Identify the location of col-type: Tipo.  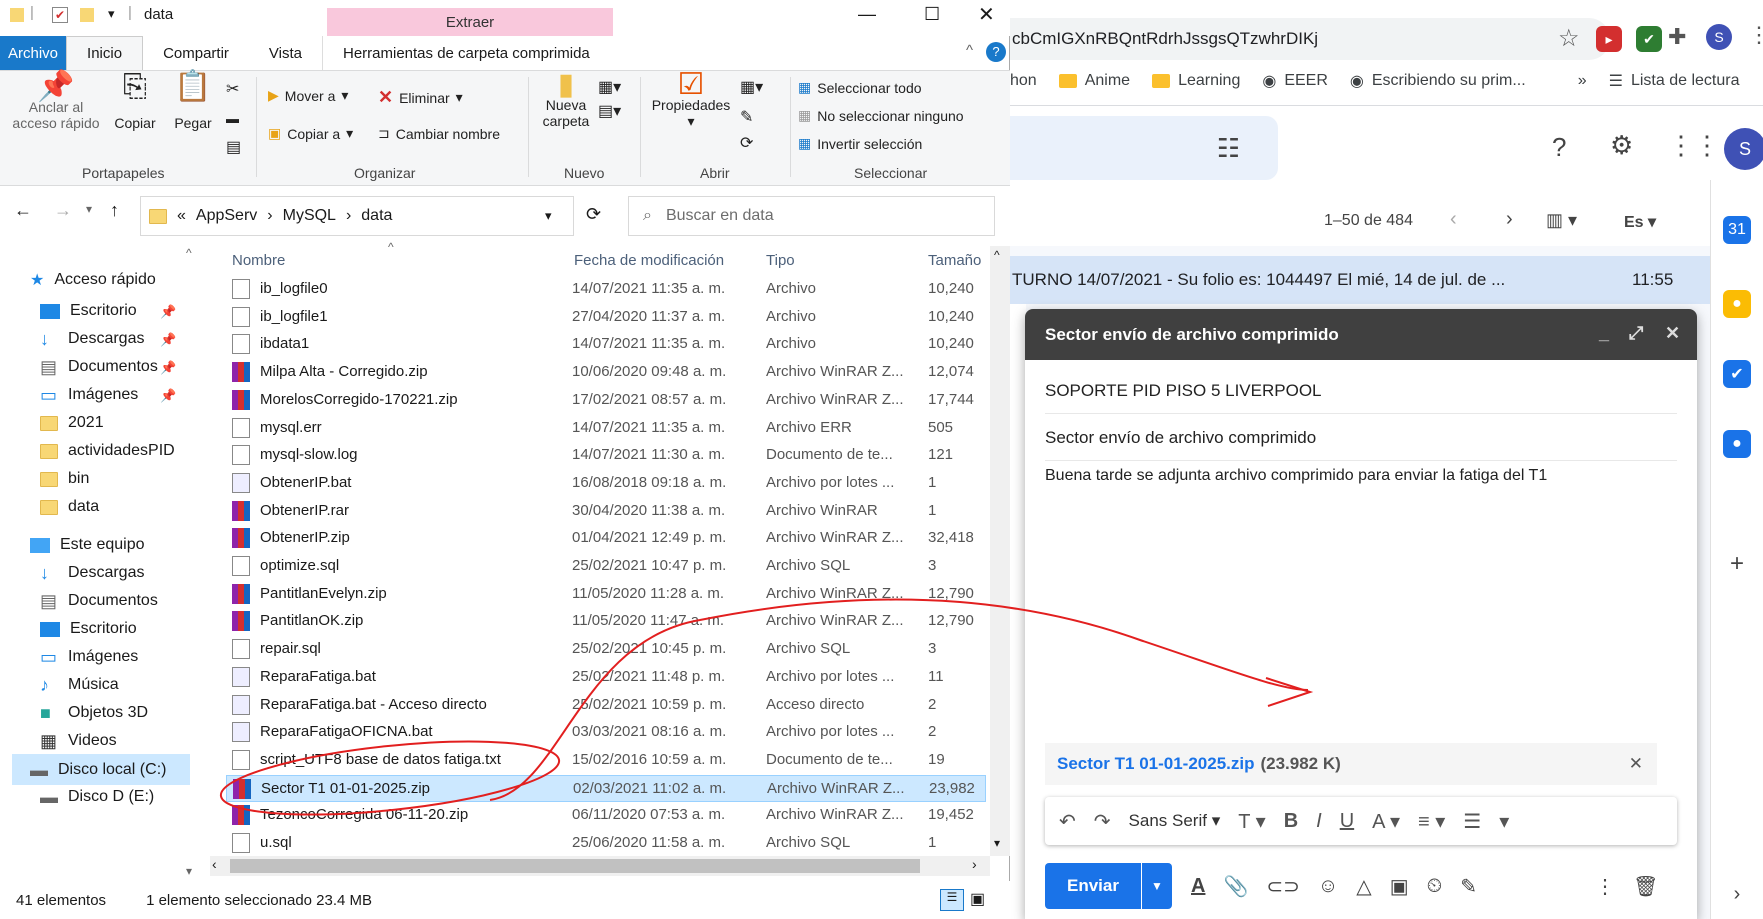
(780, 260).